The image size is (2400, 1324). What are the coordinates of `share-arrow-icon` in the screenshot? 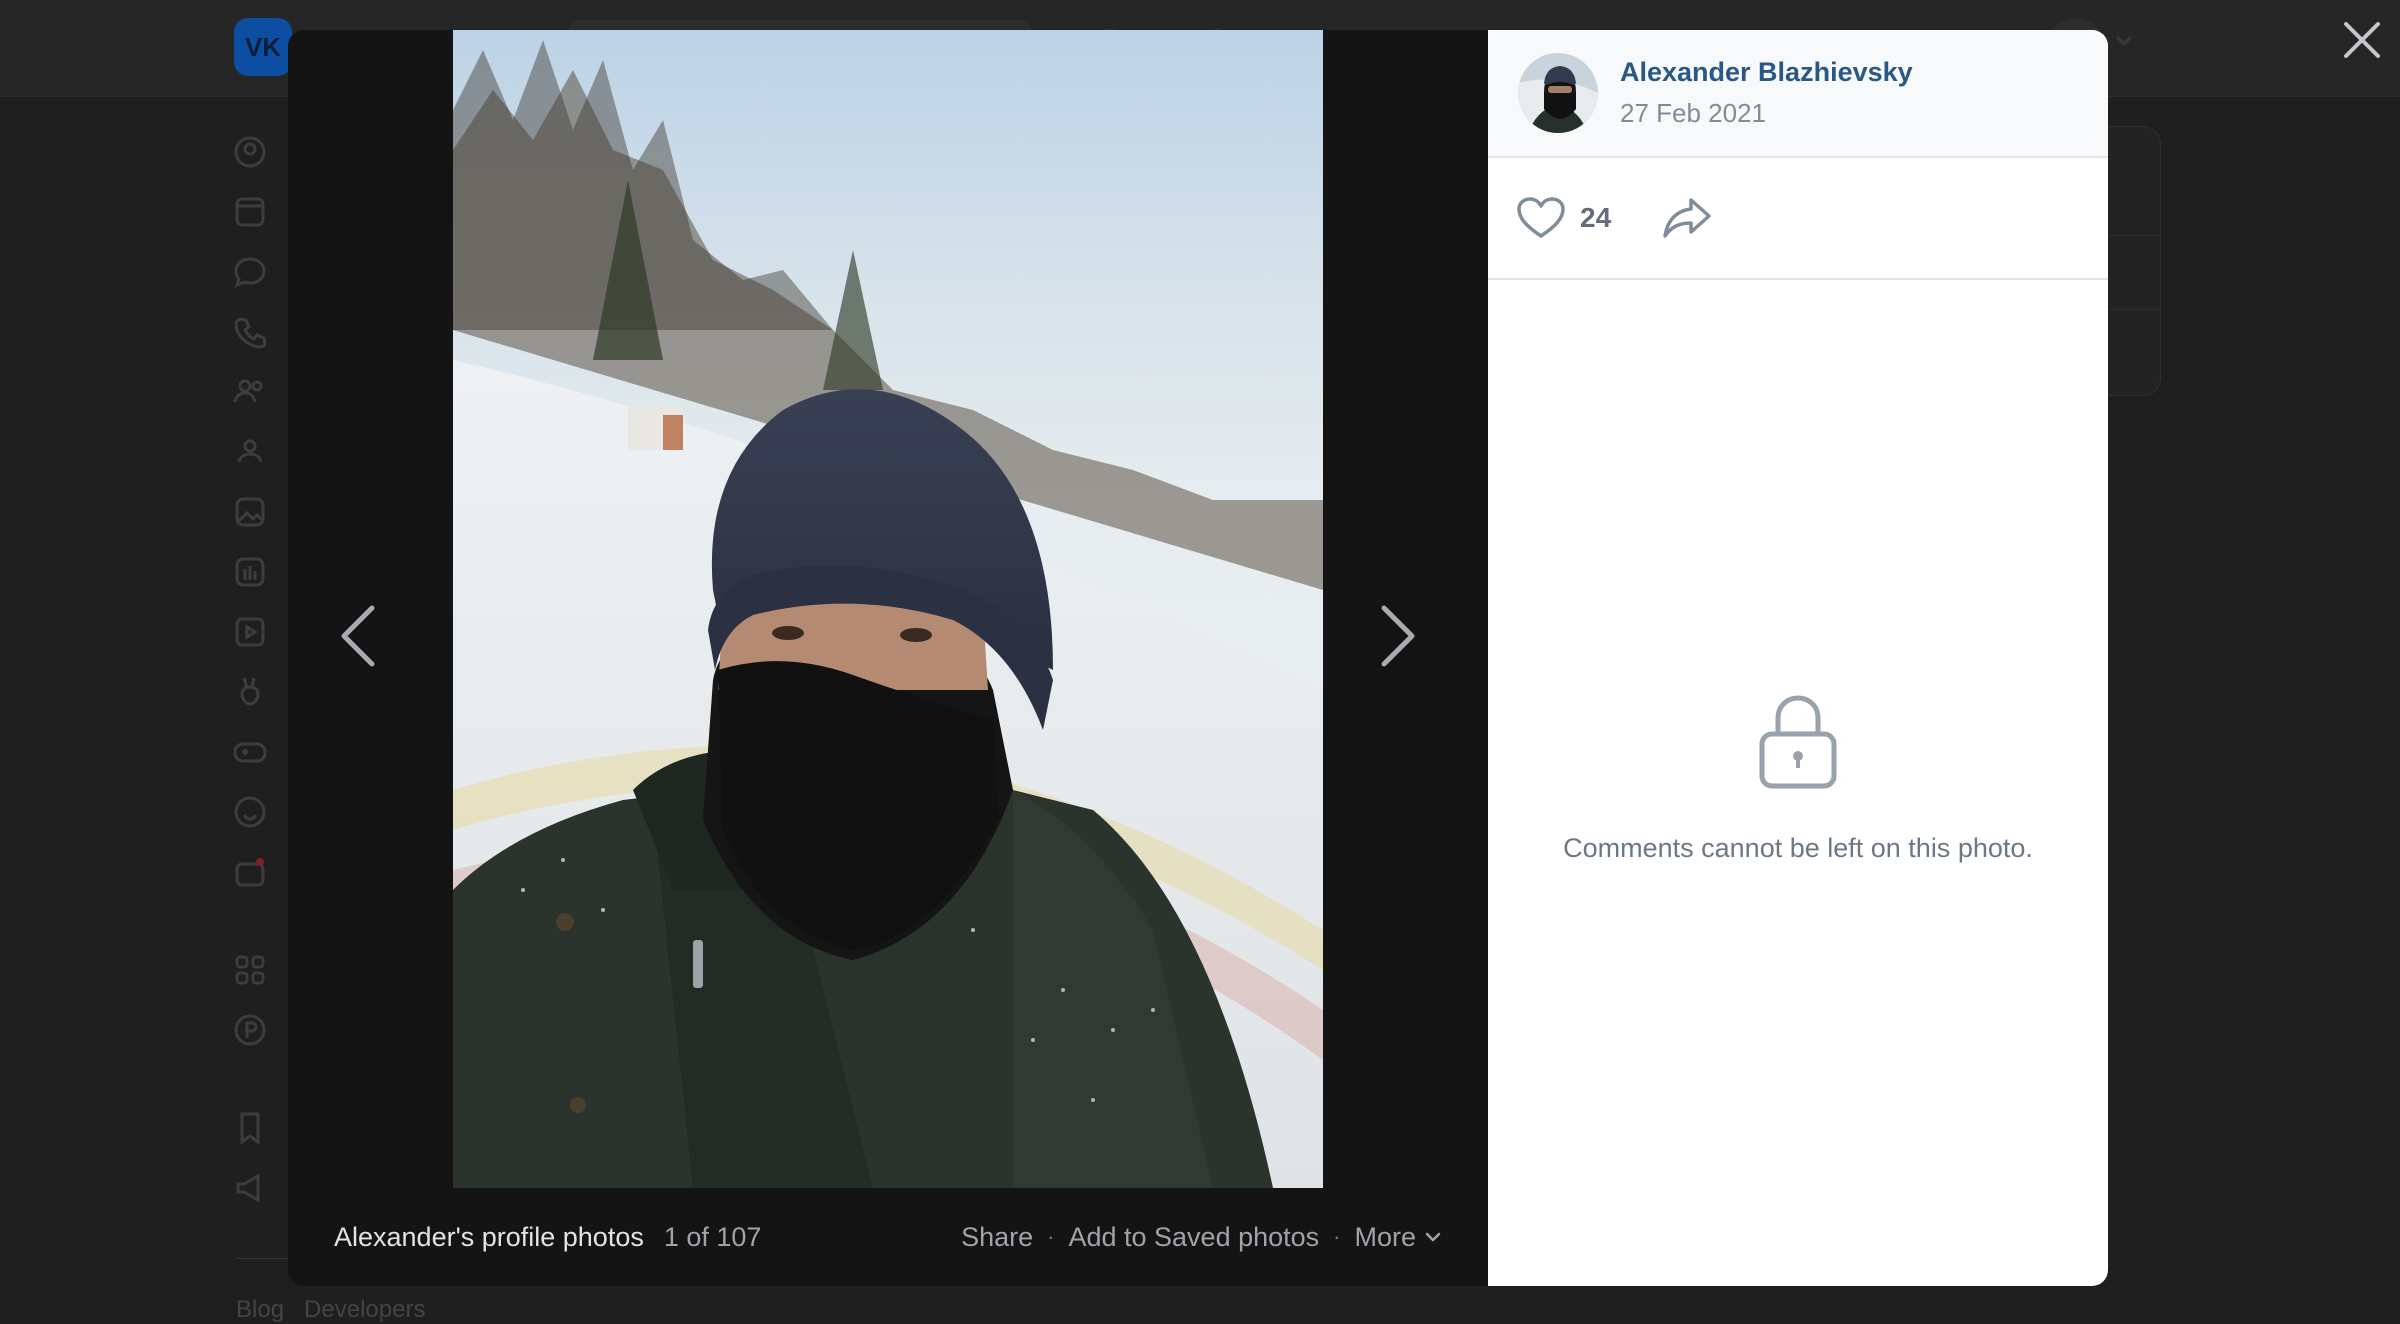 It's located at (1687, 218).